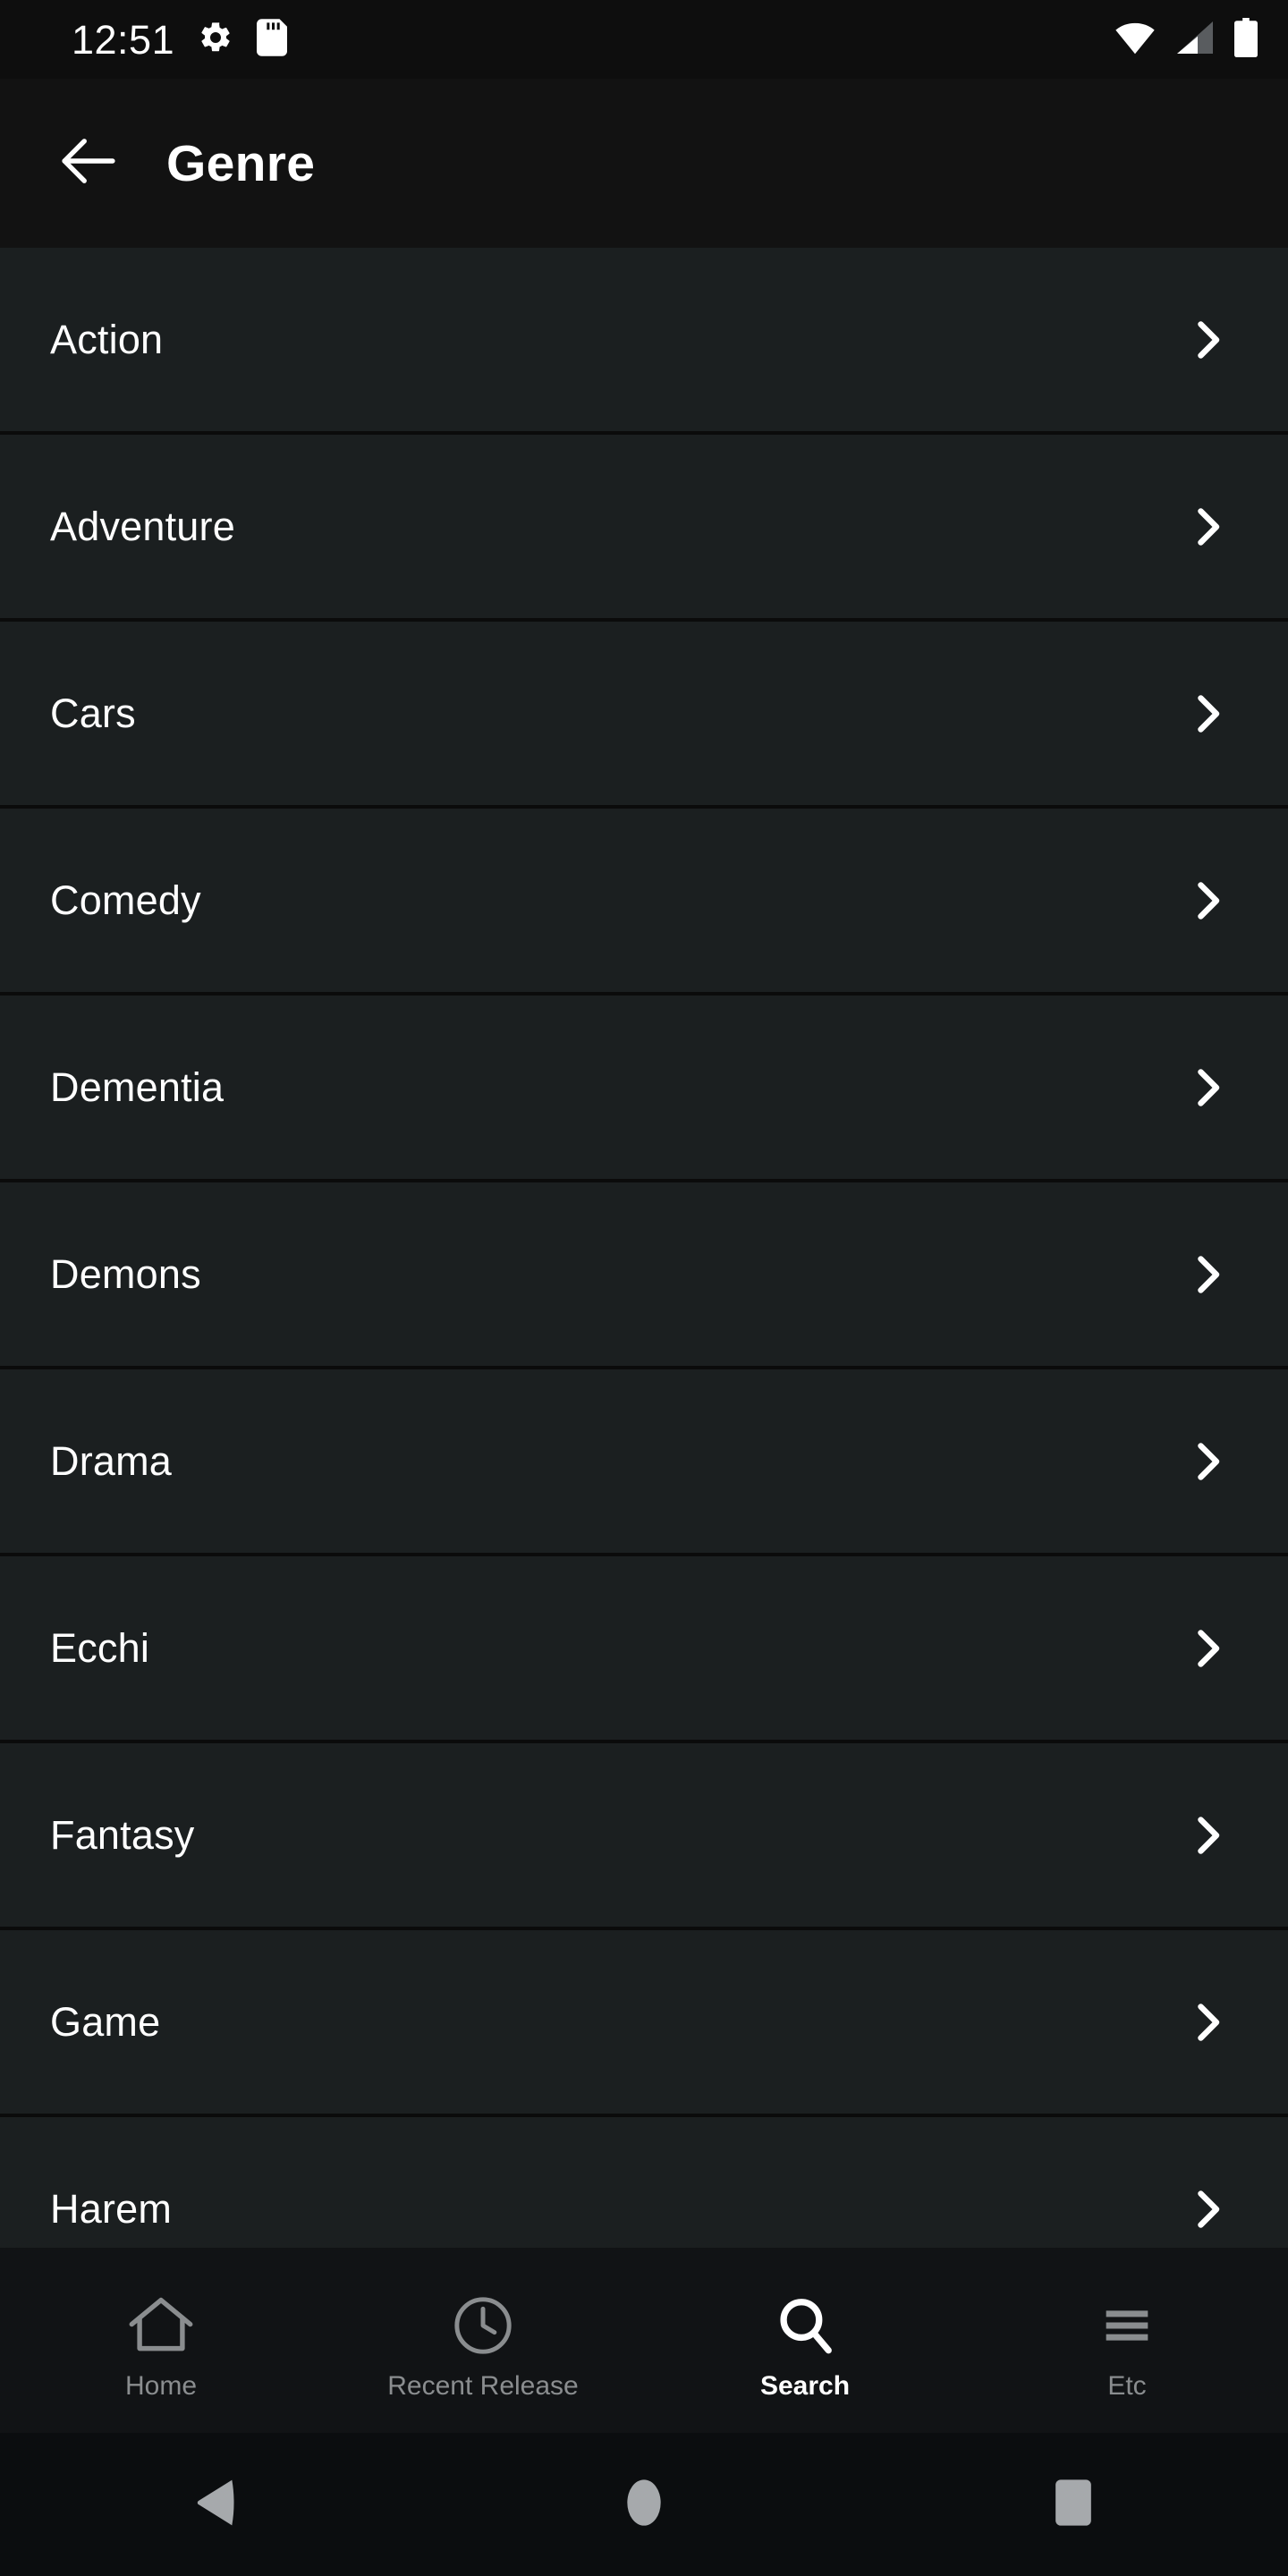  I want to click on cellular-signal-icon, so click(1195, 40).